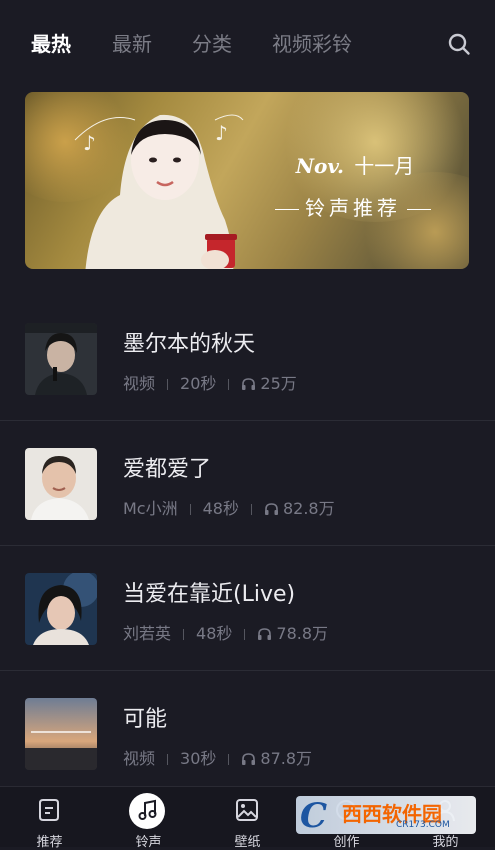 The image size is (495, 850). What do you see at coordinates (49, 842) in the screenshot?
I see `nav-recommend-label: 推荐` at bounding box center [49, 842].